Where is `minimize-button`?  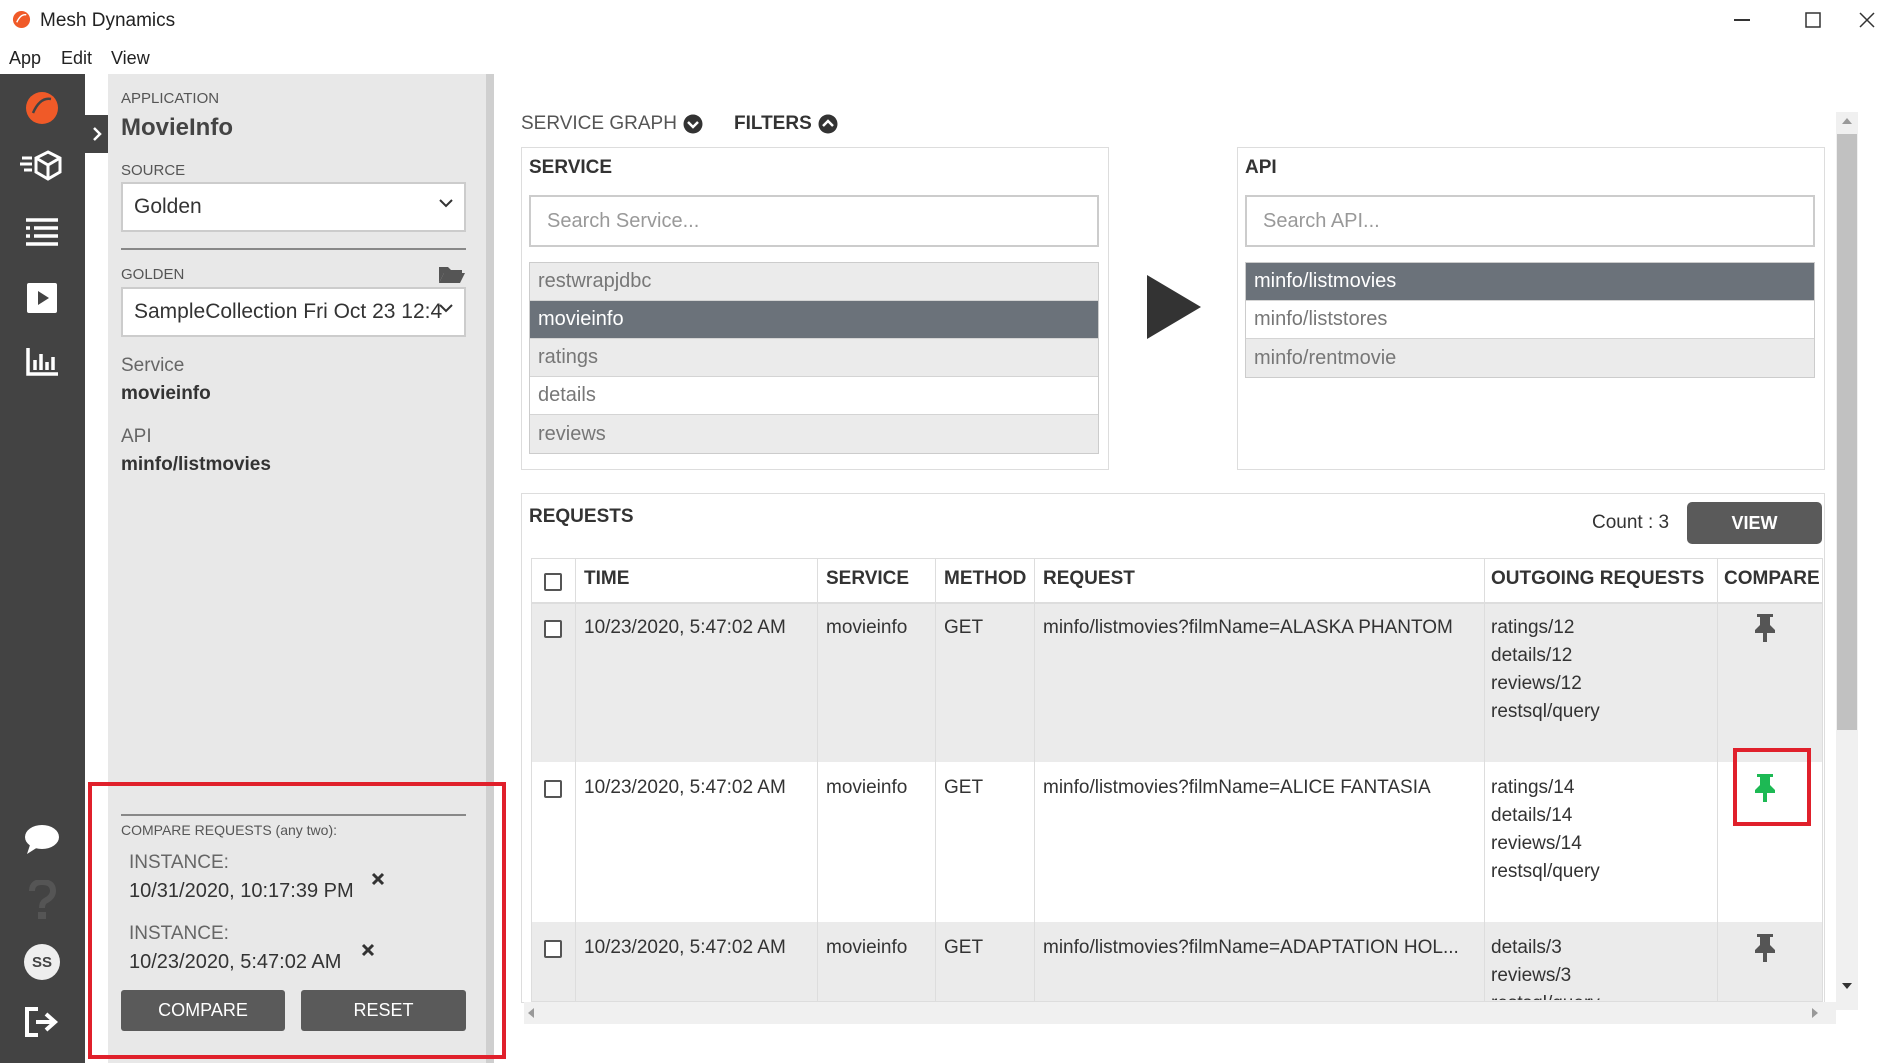
minimize-button is located at coordinates (1742, 20).